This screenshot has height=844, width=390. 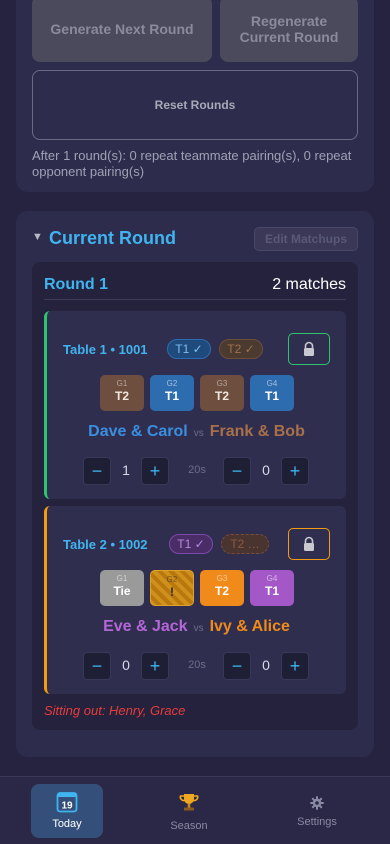 I want to click on game-result: Tie, so click(x=122, y=591).